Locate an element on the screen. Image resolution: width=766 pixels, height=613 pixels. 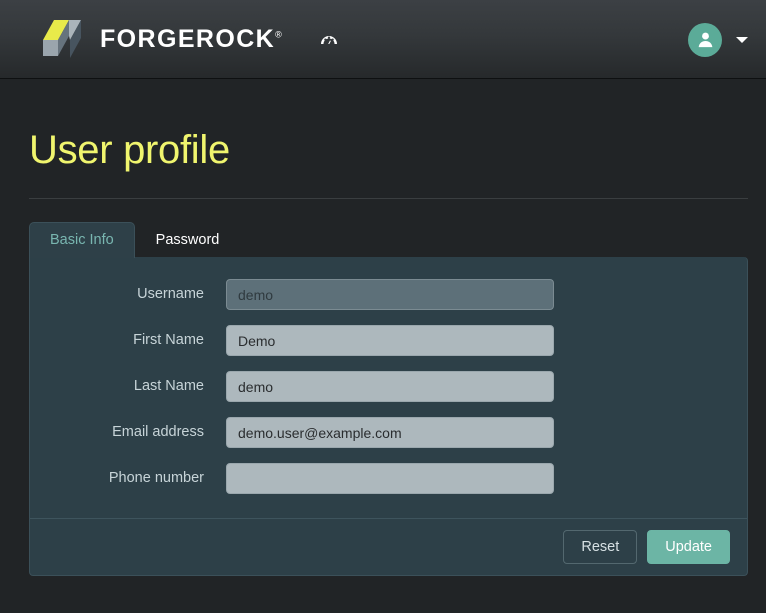
tab-password: Password is located at coordinates (188, 240).